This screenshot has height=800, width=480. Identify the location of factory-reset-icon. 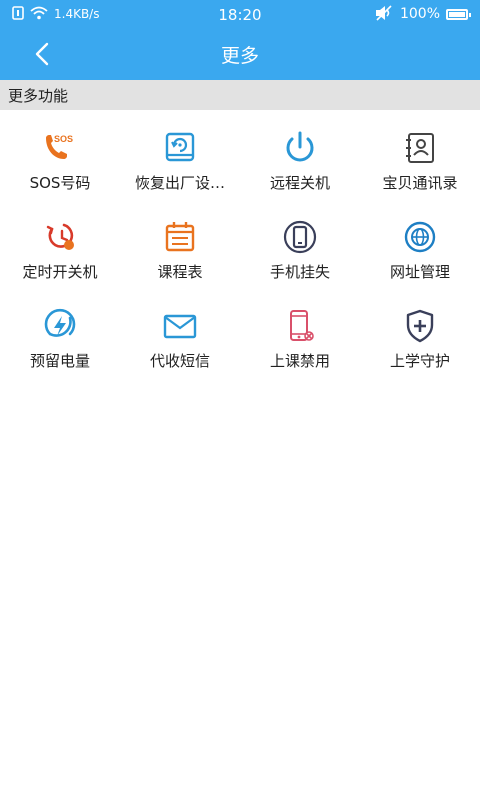
(180, 148).